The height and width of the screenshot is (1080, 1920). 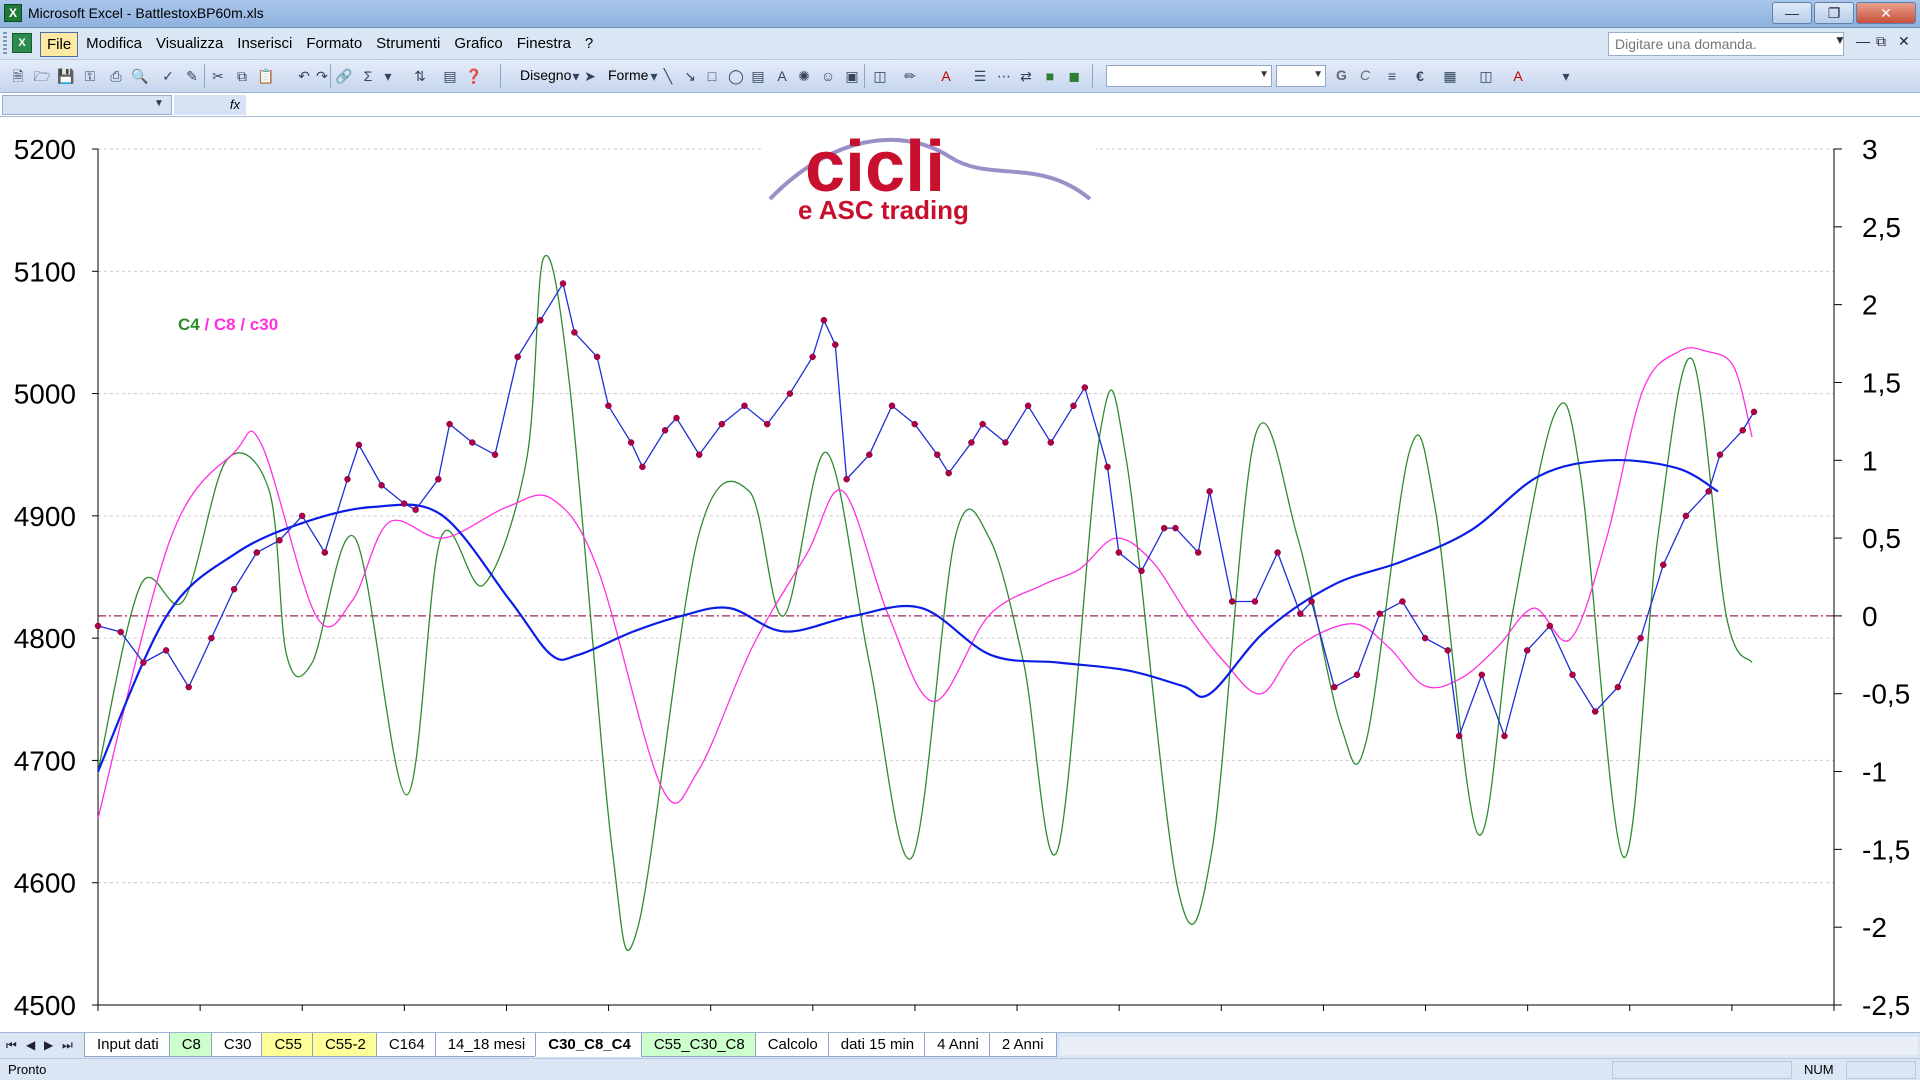 I want to click on euro-icon: €, so click(x=1420, y=76).